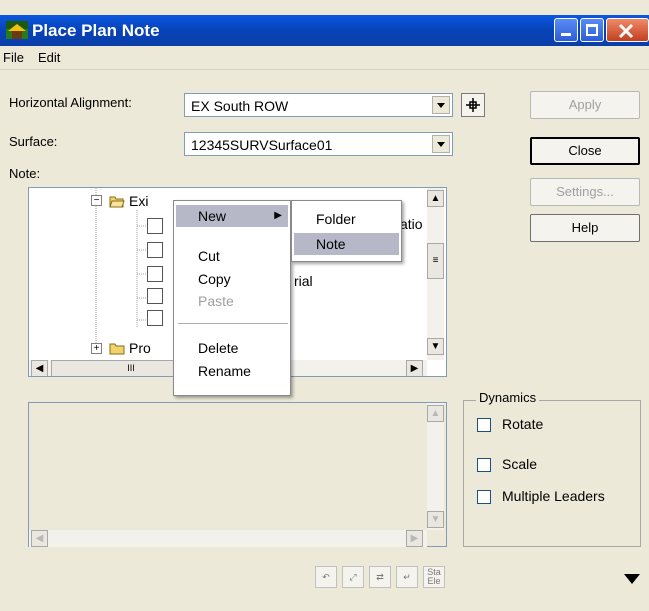  What do you see at coordinates (585, 151) in the screenshot?
I see `close-button: Close` at bounding box center [585, 151].